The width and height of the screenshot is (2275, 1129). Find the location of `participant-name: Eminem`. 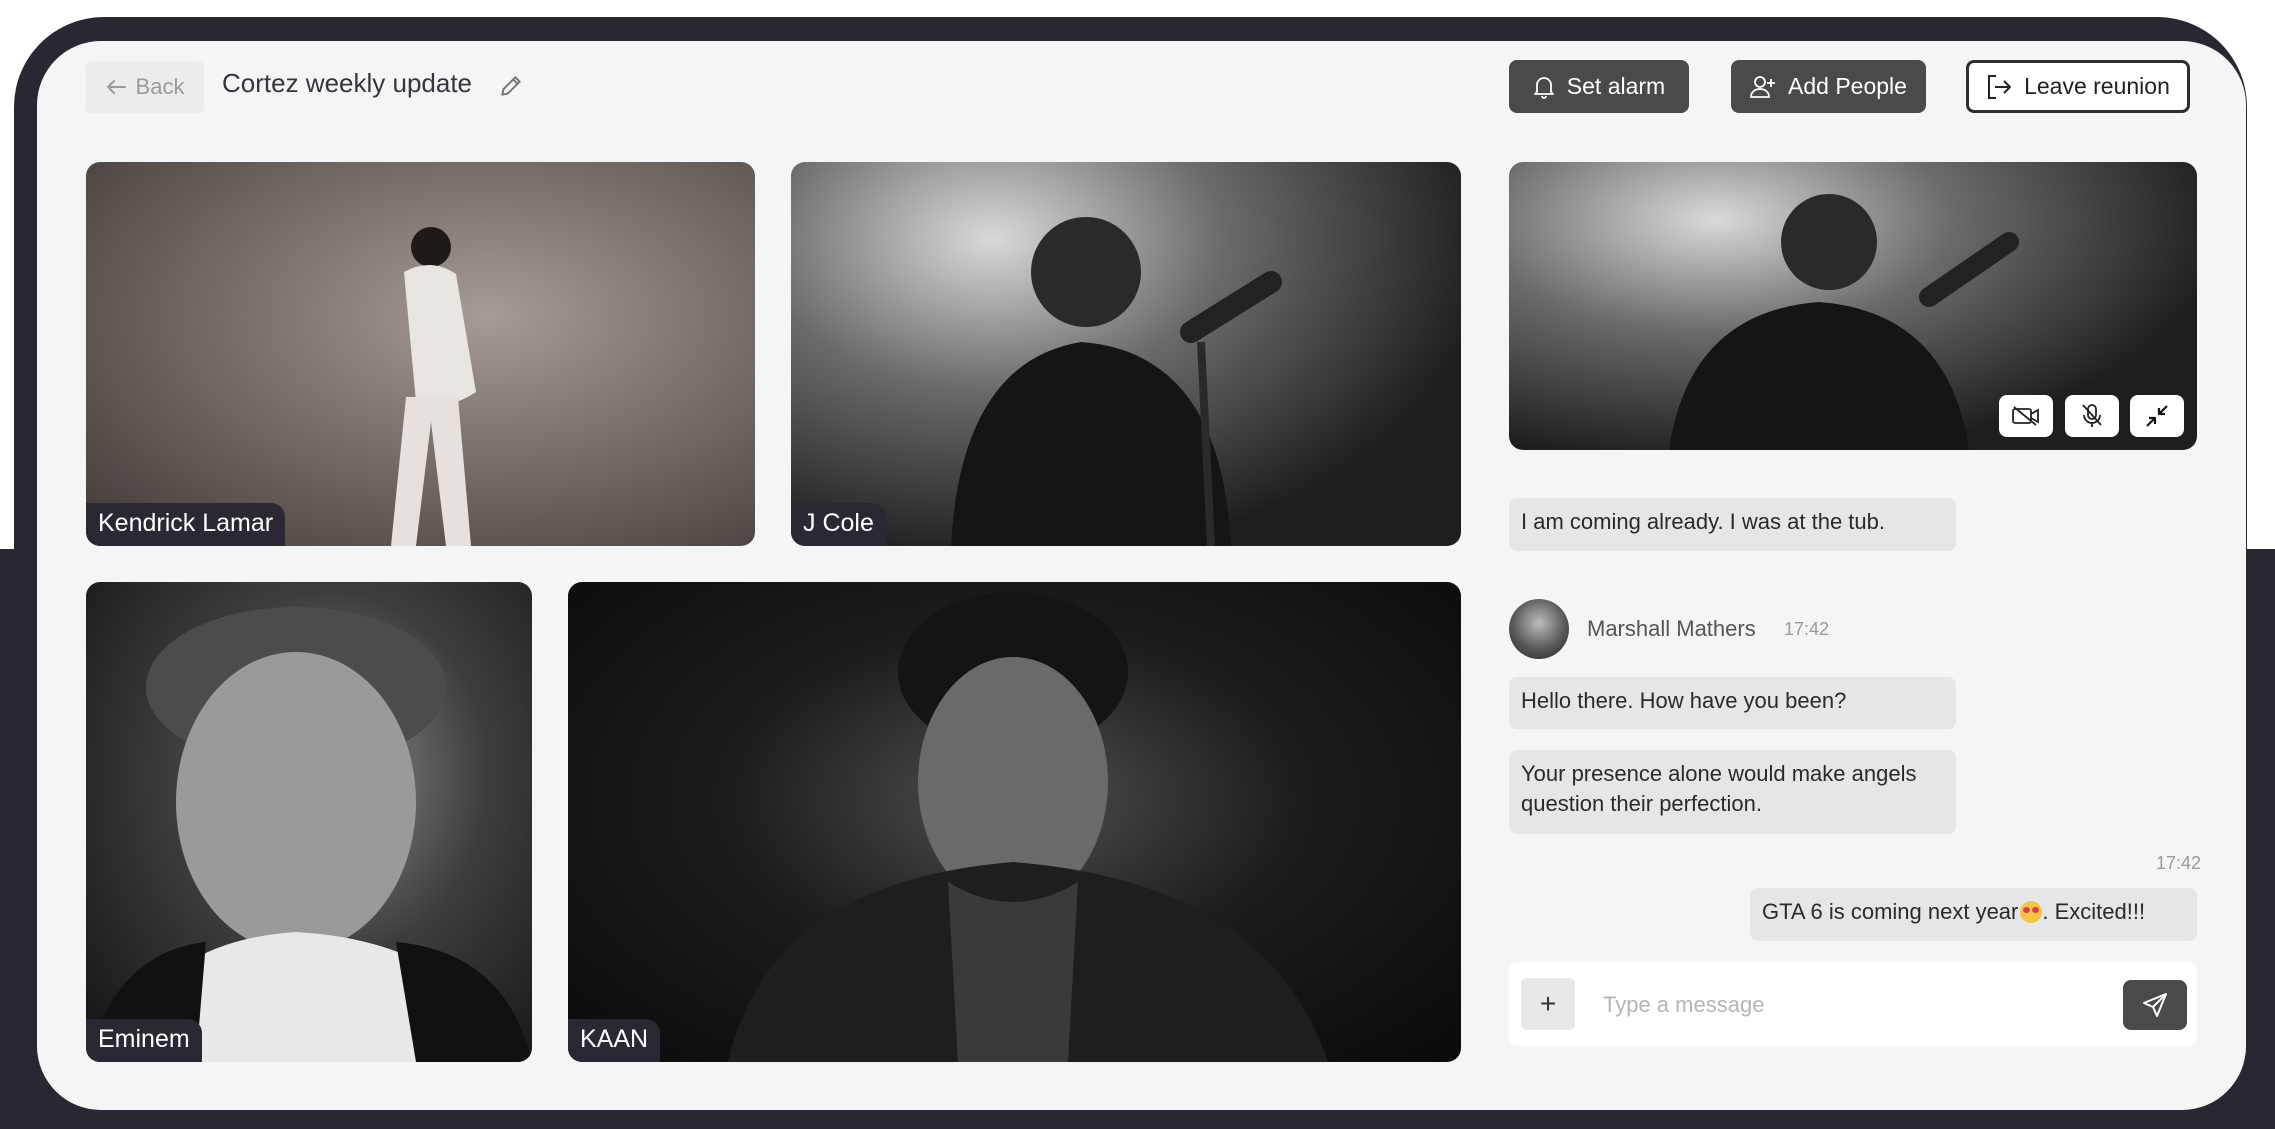

participant-name: Eminem is located at coordinates (144, 1040).